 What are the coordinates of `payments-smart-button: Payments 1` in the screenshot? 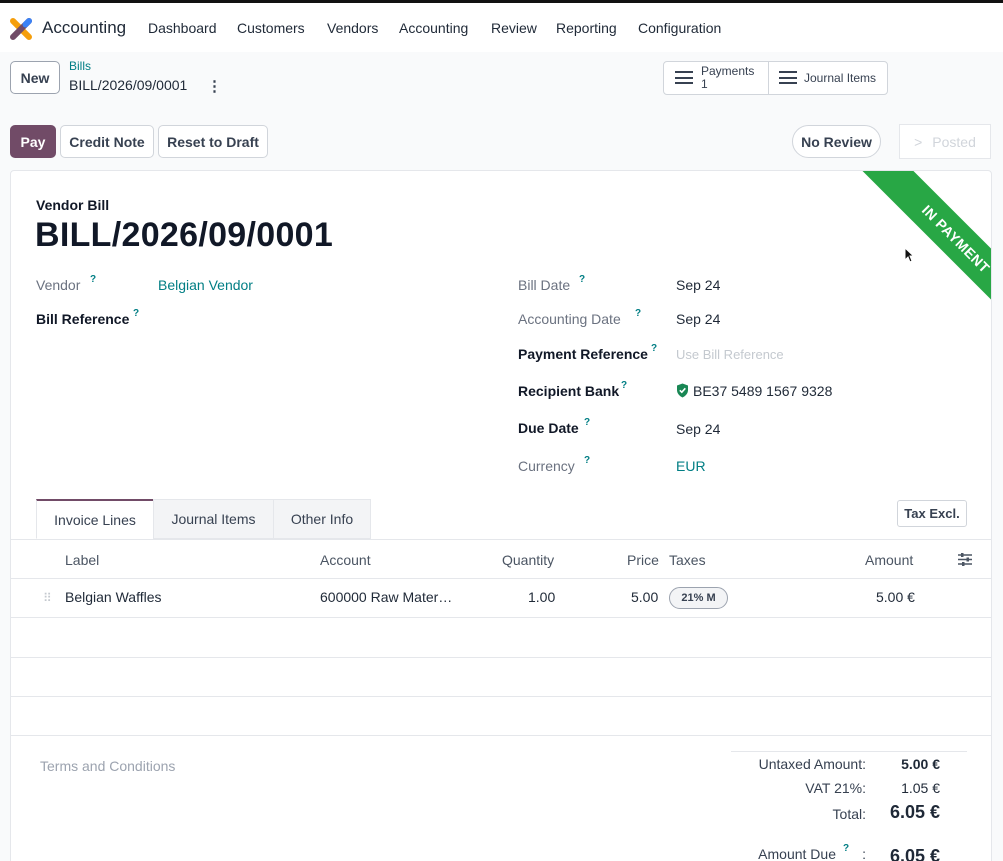 It's located at (716, 78).